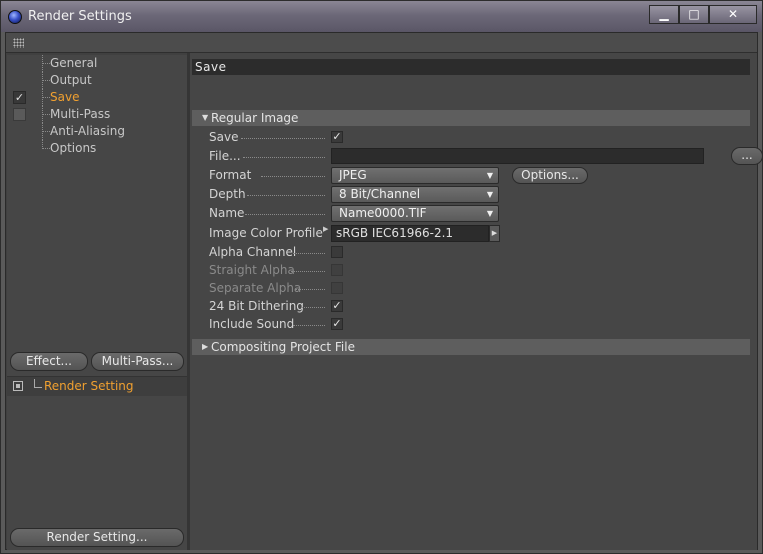 Image resolution: width=763 pixels, height=554 pixels. I want to click on profile-menu-arrow-icon: ▶, so click(494, 233).